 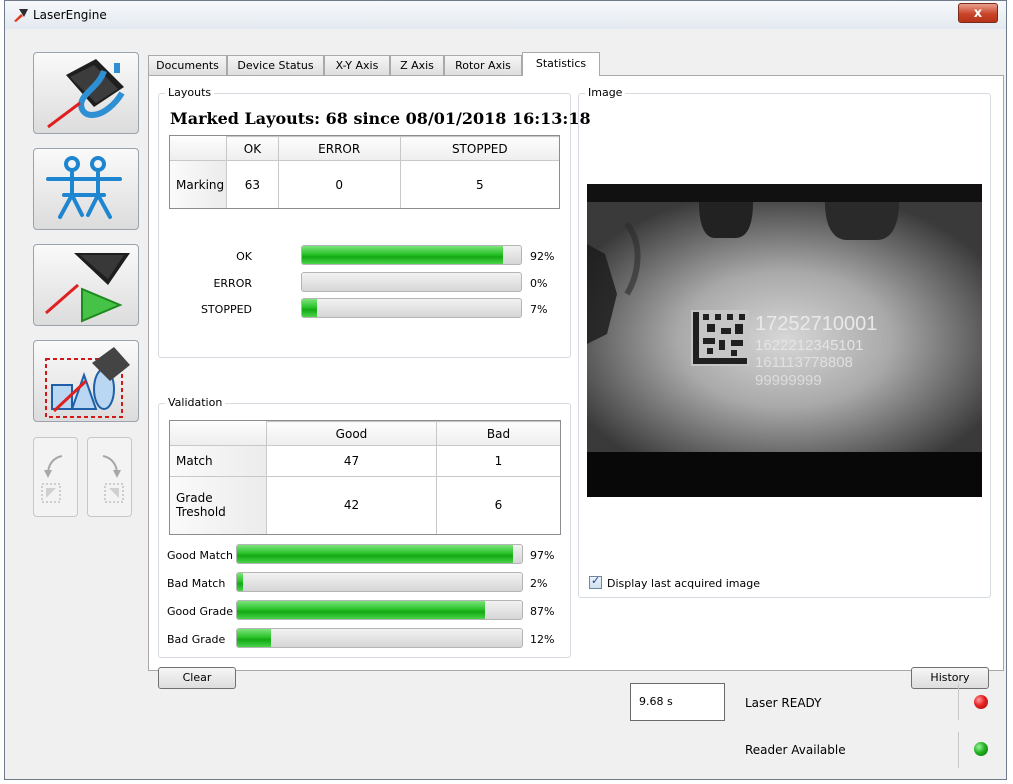 I want to click on ok-bar-label: OK, so click(x=244, y=256).